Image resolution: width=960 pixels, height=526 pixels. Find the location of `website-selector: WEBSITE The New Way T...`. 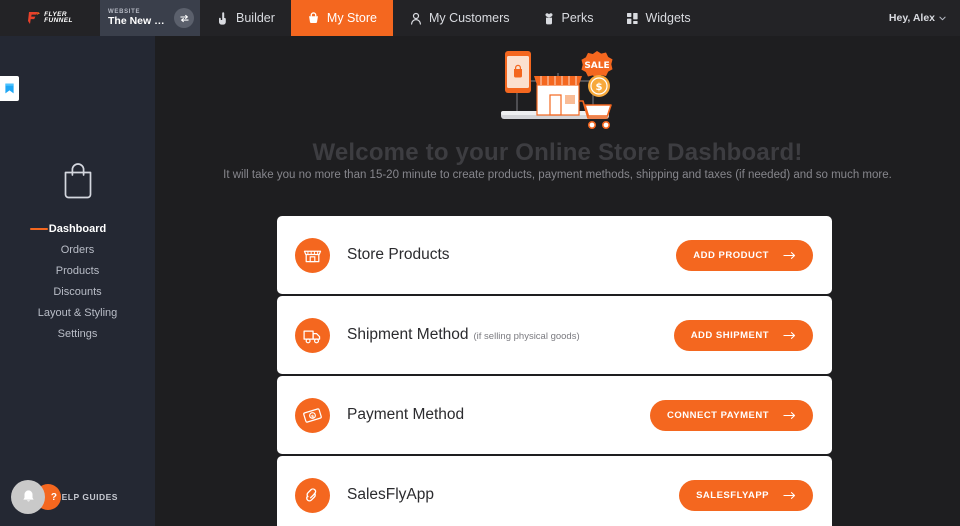

website-selector: WEBSITE The New Way T... is located at coordinates (150, 18).